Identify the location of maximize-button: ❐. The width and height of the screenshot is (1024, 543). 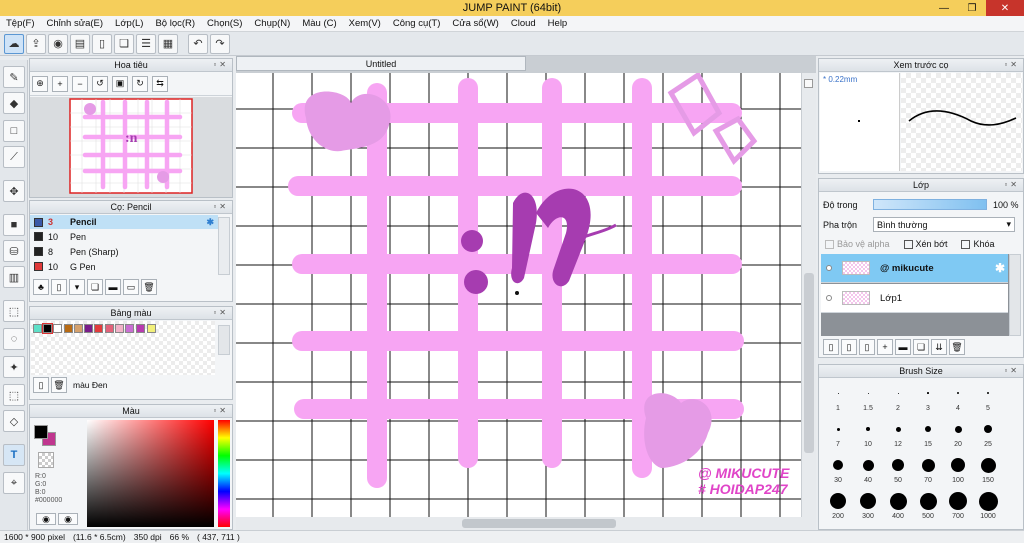
(972, 8).